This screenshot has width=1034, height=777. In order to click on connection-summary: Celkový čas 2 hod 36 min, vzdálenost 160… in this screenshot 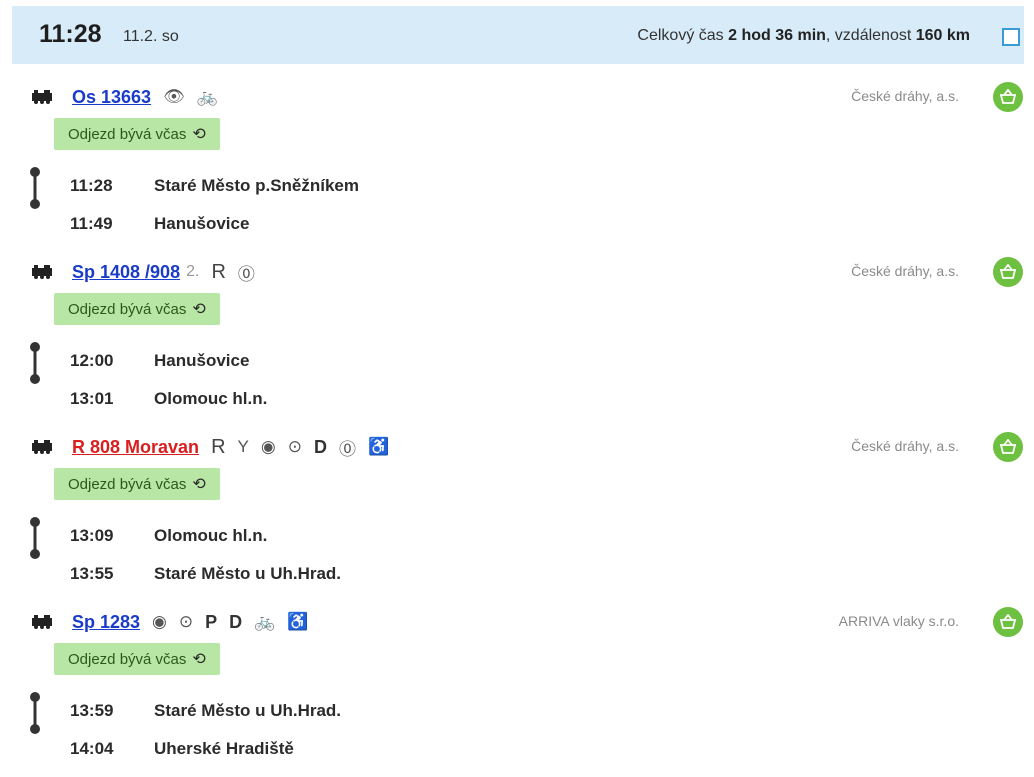, I will do `click(803, 36)`.